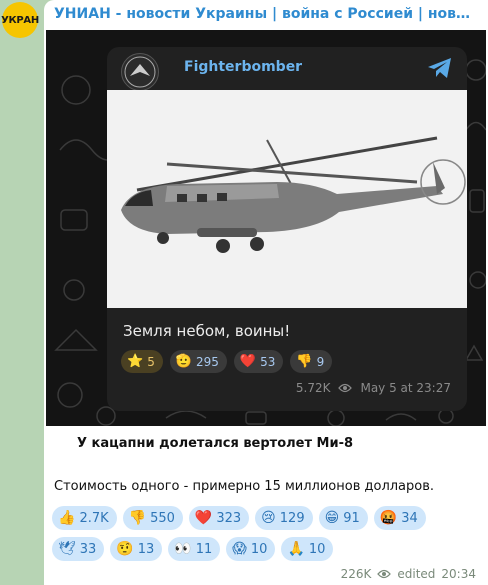  I want to click on reaction-count: 11, so click(204, 549).